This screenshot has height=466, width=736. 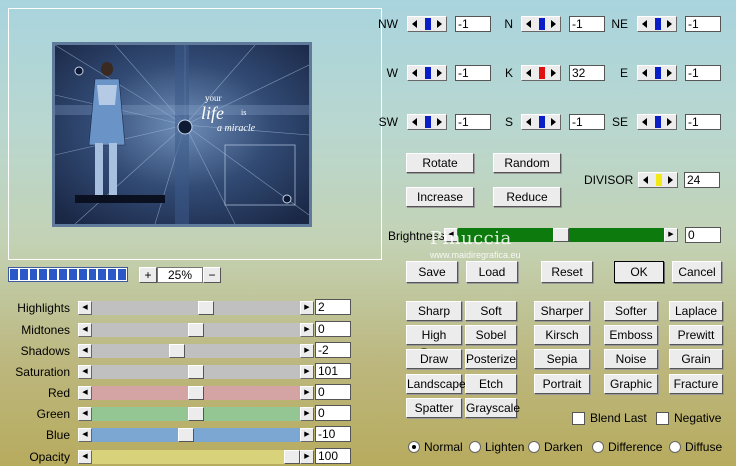 What do you see at coordinates (631, 384) in the screenshot?
I see `preset-graphic-button: Graphic` at bounding box center [631, 384].